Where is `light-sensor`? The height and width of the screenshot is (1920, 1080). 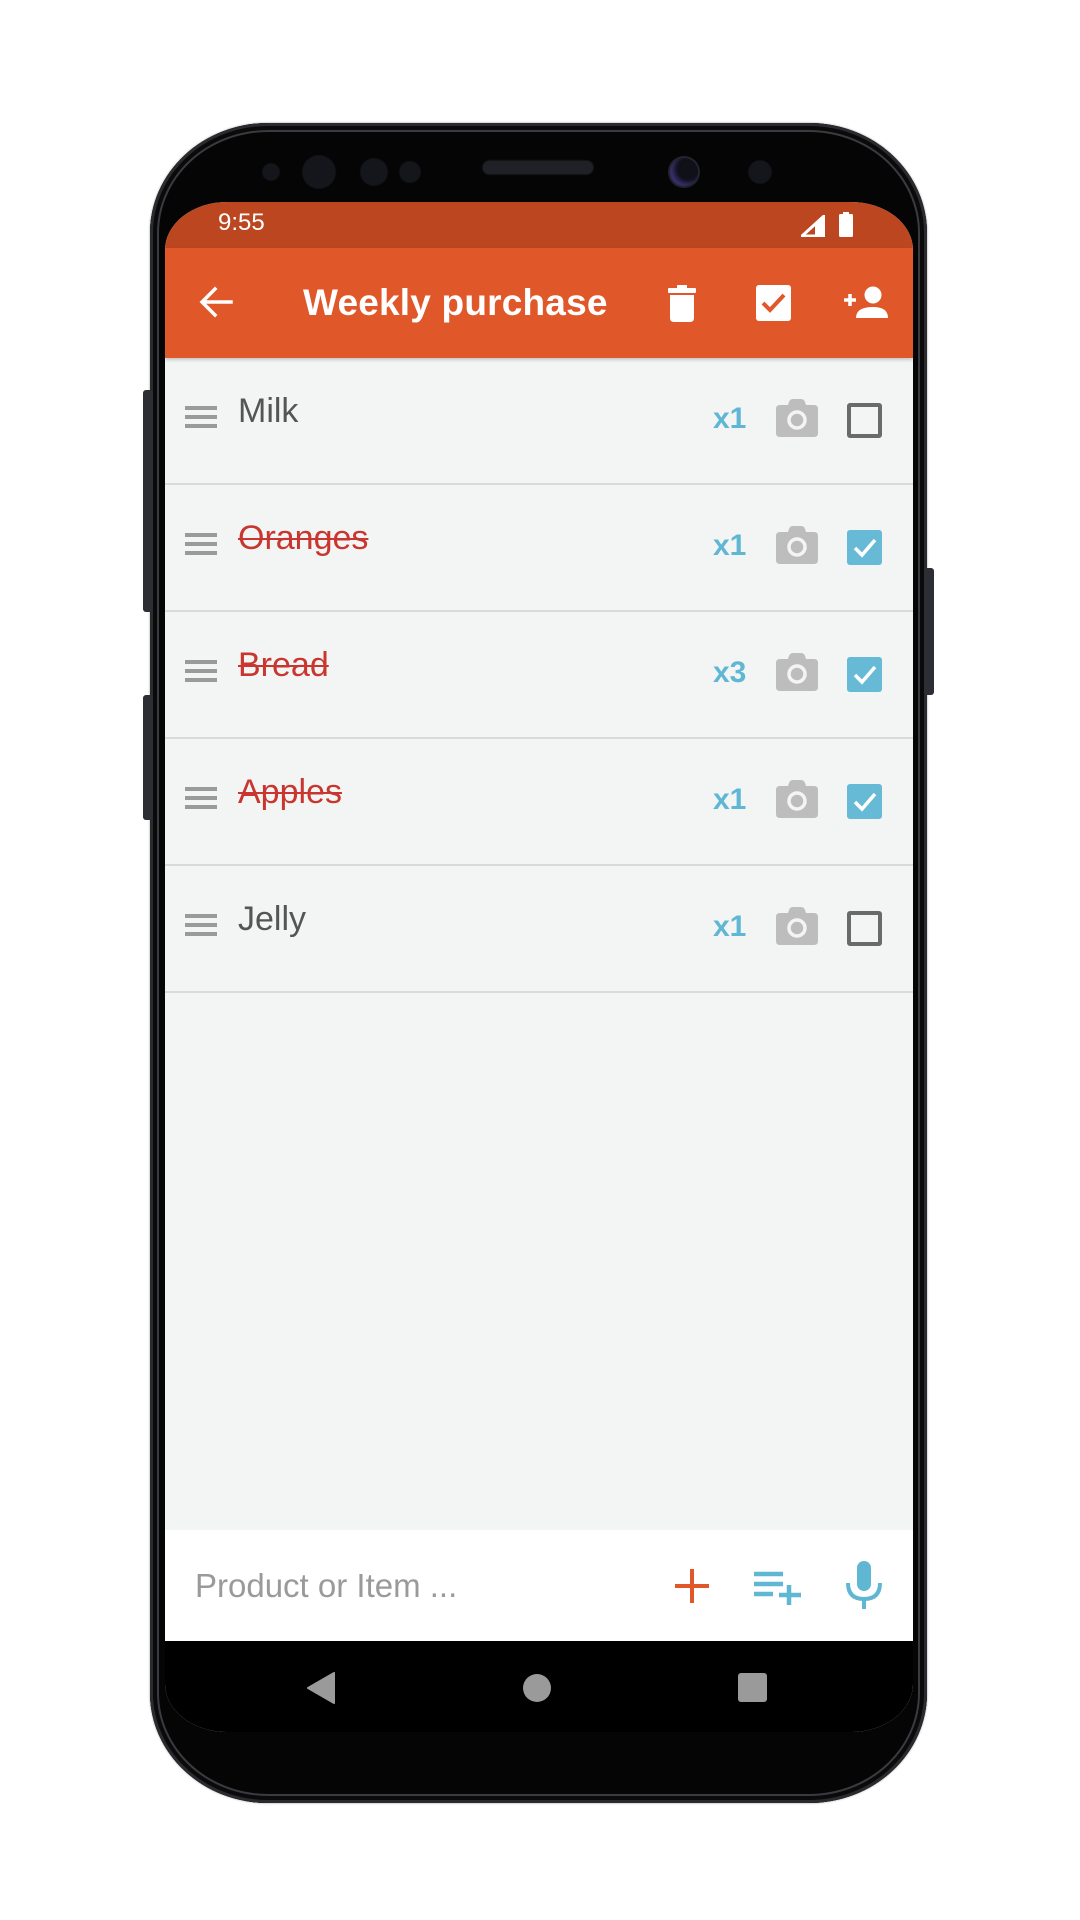
light-sensor is located at coordinates (410, 172).